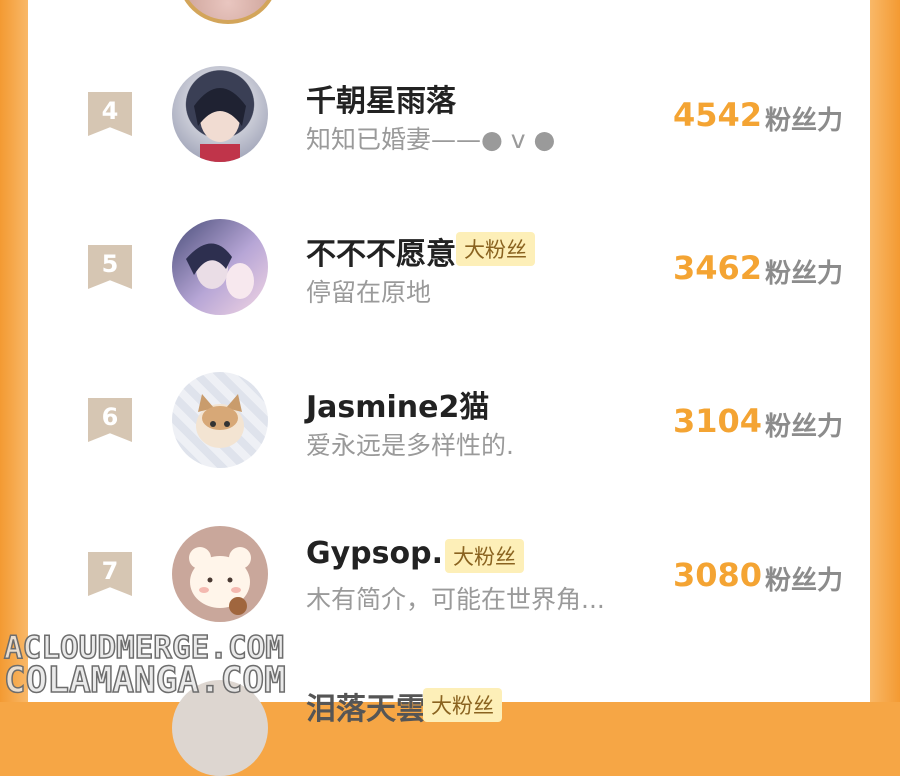 The image size is (900, 776). I want to click on ranking-row: 4 千朝星雨落 知知已婚妻——● v ● 4542 粉丝力, so click(449, 112).